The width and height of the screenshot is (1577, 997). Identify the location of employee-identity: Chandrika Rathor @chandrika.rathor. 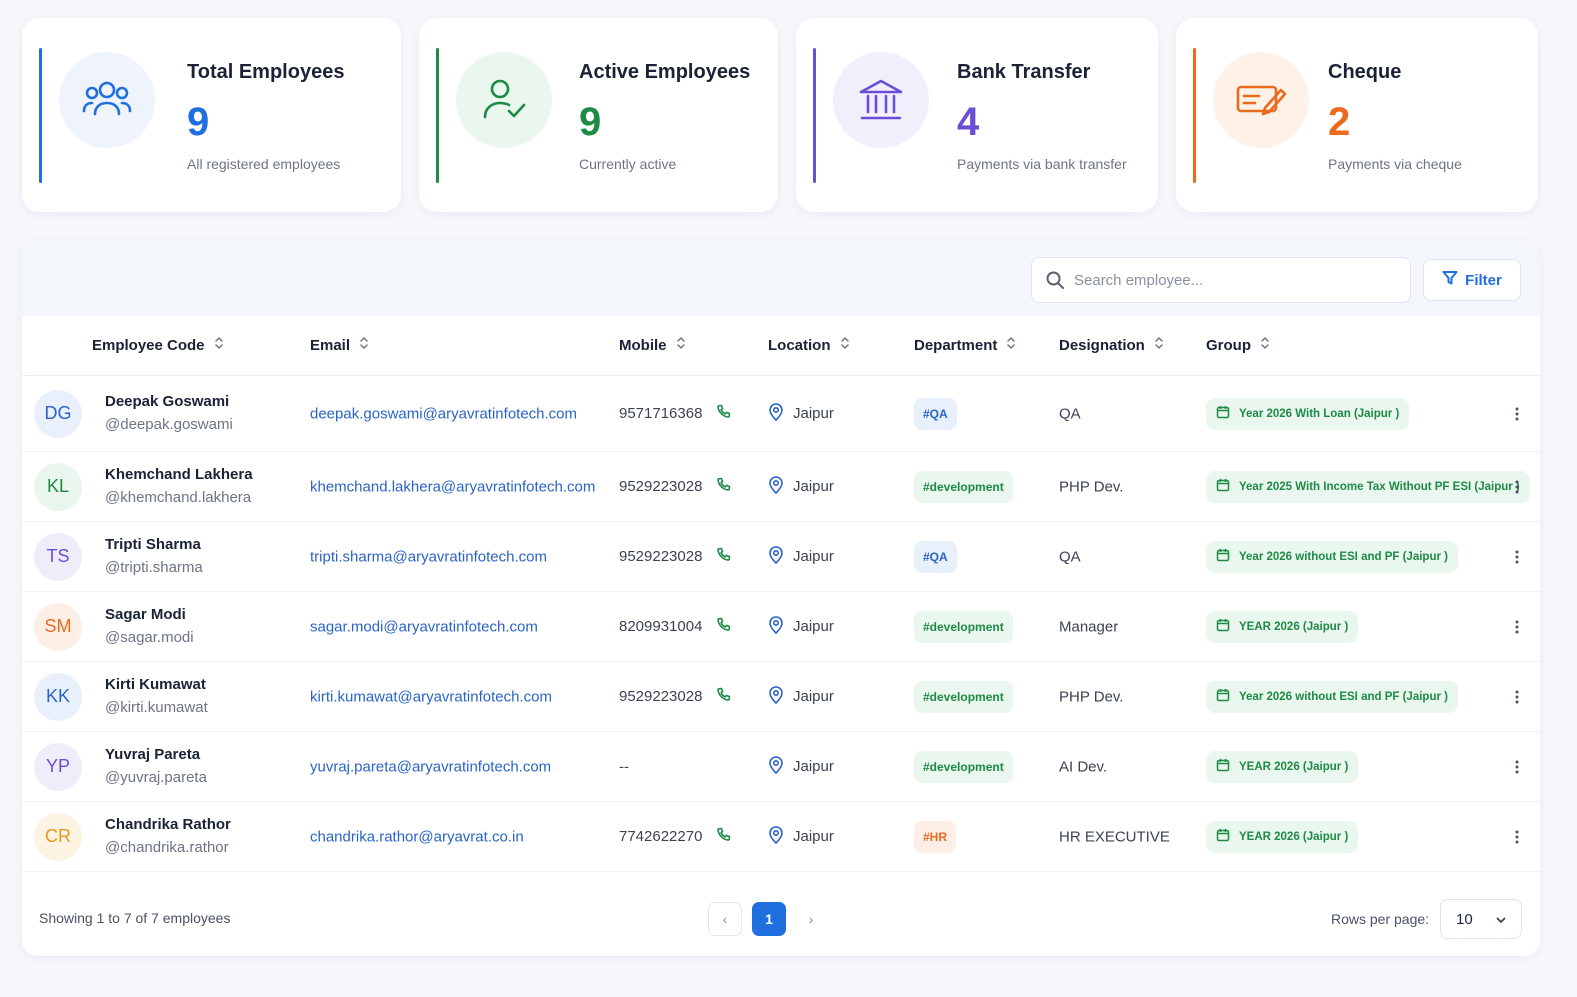
(168, 837).